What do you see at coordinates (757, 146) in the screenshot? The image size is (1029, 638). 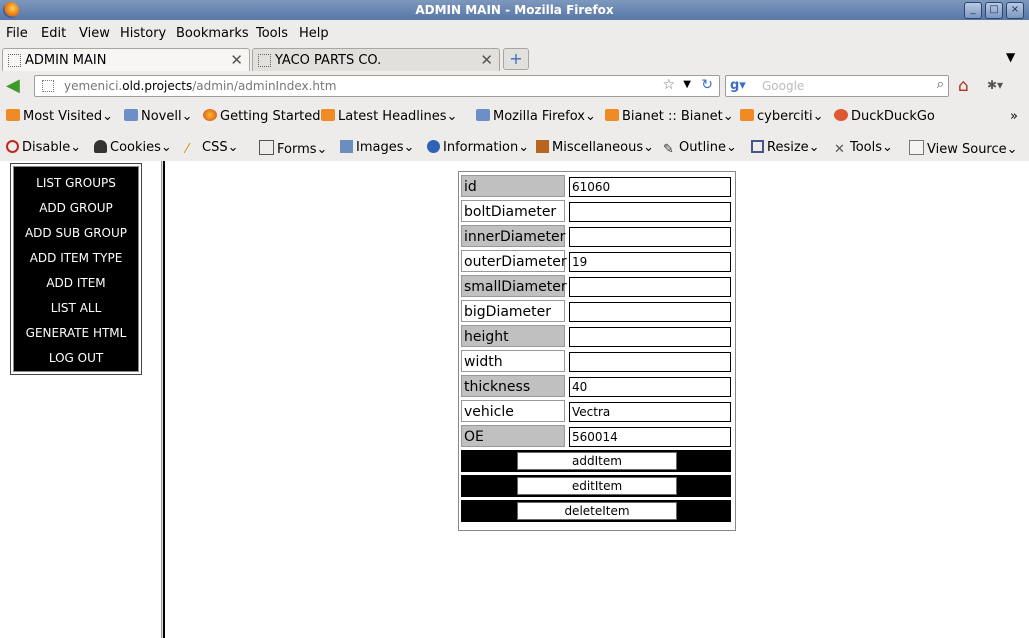 I see `resize-icon` at bounding box center [757, 146].